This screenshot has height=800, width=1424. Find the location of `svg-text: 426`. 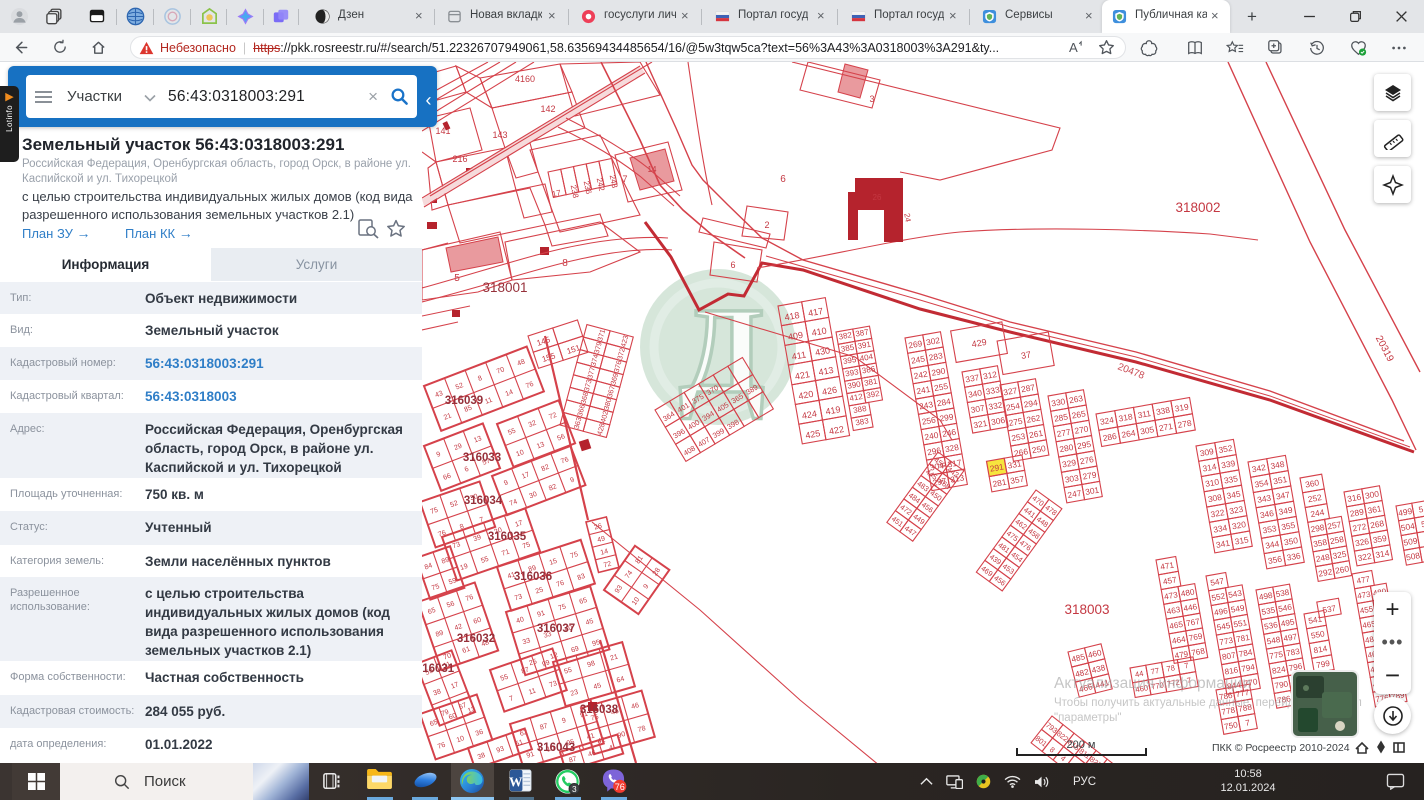

svg-text: 426 is located at coordinates (829, 391).